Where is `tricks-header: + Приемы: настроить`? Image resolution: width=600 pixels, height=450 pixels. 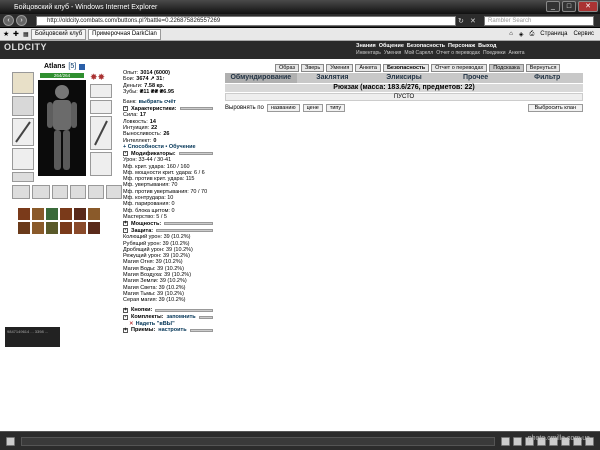 tricks-header: + Приемы: настроить is located at coordinates (168, 330).